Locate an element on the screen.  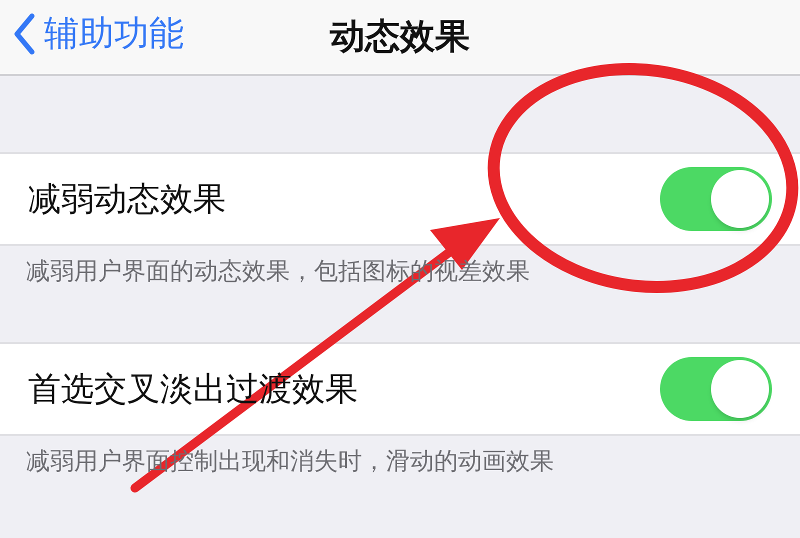
toggle-switch is located at coordinates (716, 199).